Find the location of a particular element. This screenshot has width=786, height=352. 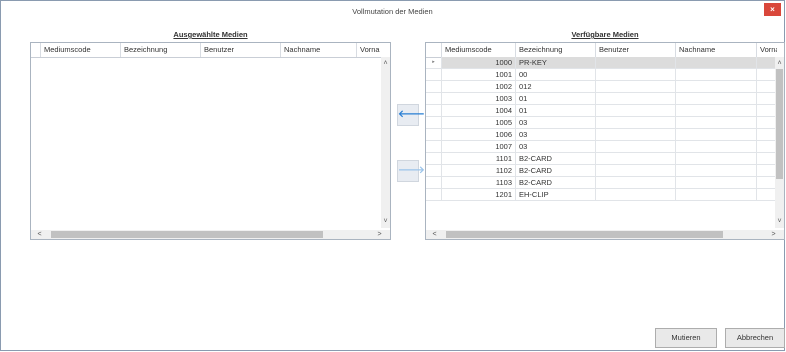

row-indicator: ▸ is located at coordinates (434, 62).